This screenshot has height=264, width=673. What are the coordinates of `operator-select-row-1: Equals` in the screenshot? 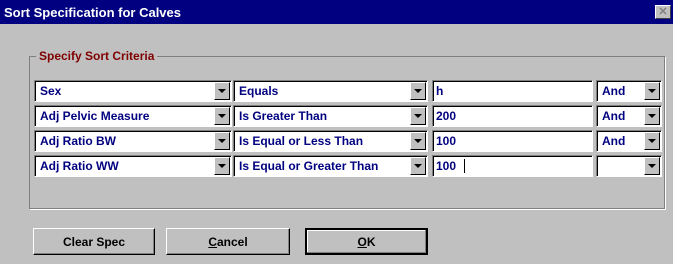 It's located at (330, 91).